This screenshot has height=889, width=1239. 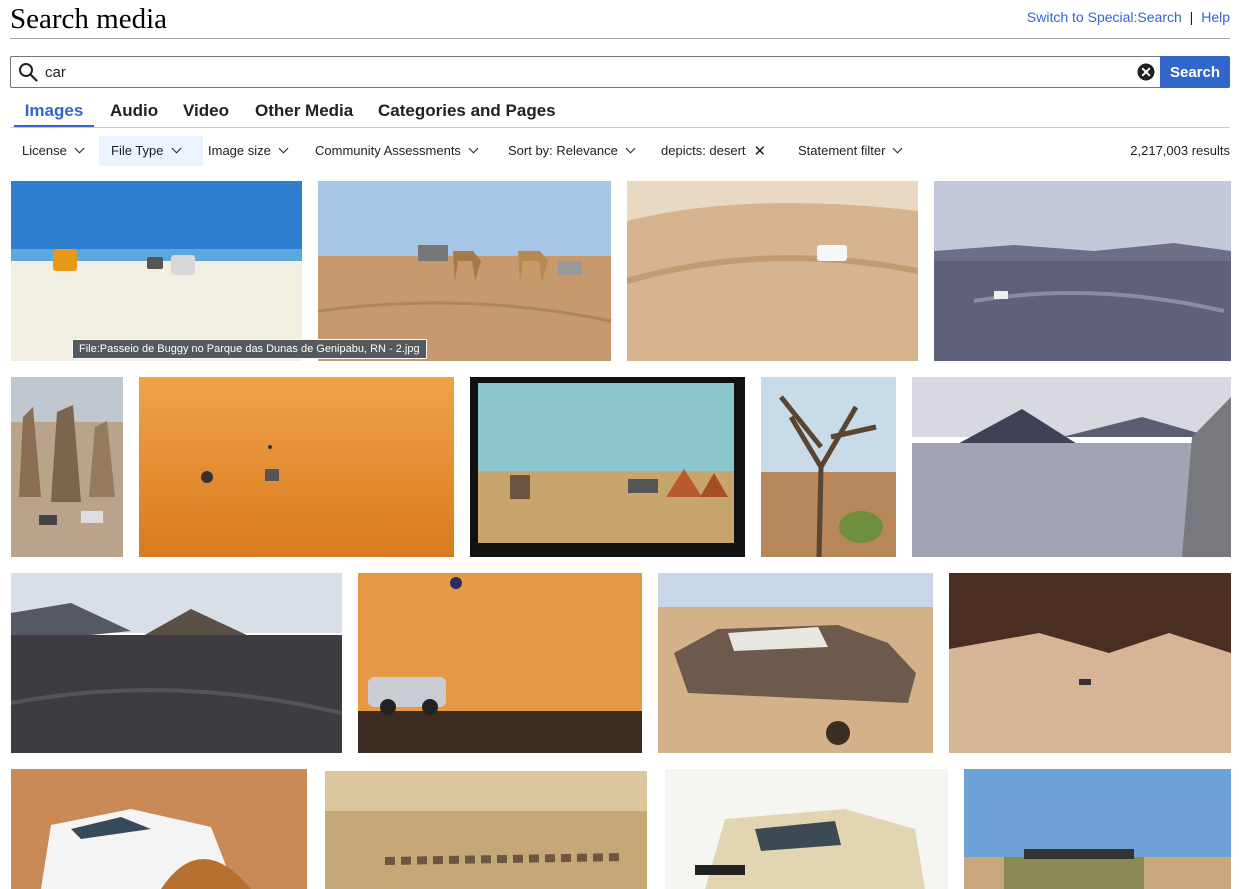 What do you see at coordinates (206, 113) in the screenshot?
I see `tab-video: Video` at bounding box center [206, 113].